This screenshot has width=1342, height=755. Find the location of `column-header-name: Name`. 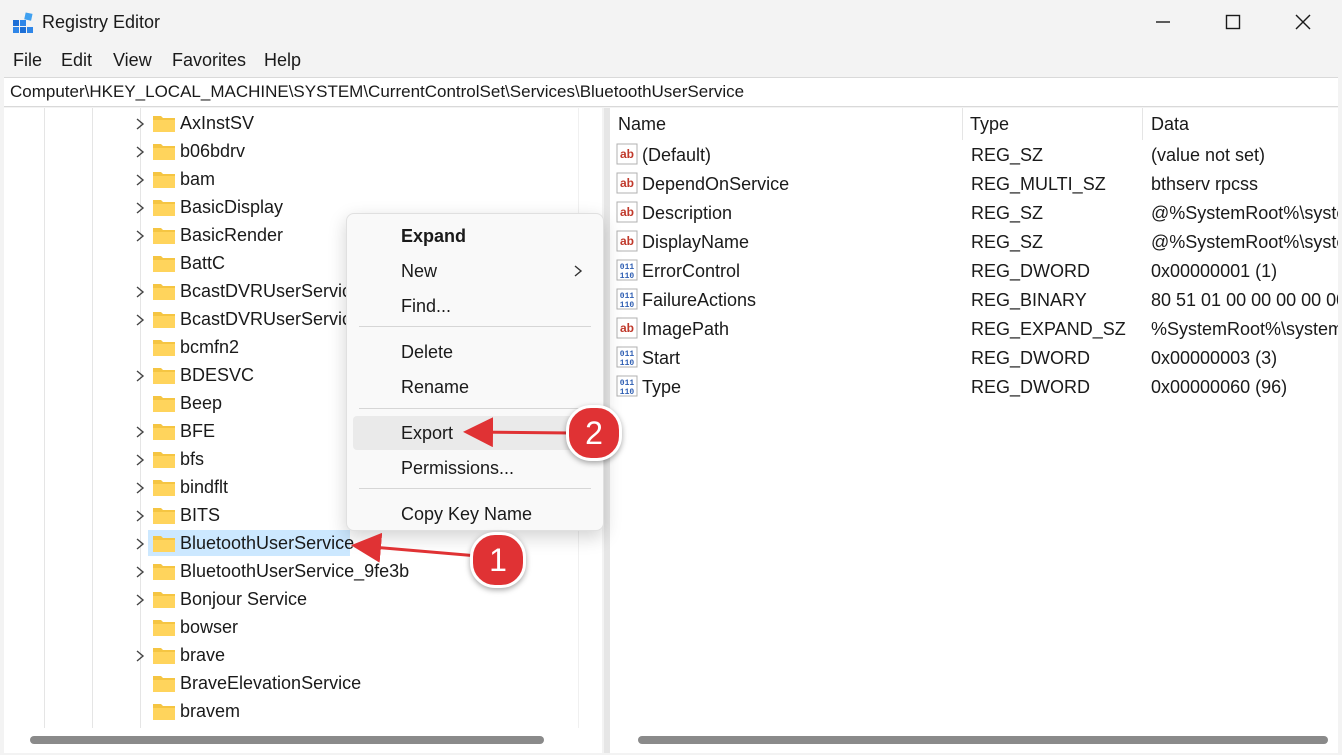

column-header-name: Name is located at coordinates (642, 124).